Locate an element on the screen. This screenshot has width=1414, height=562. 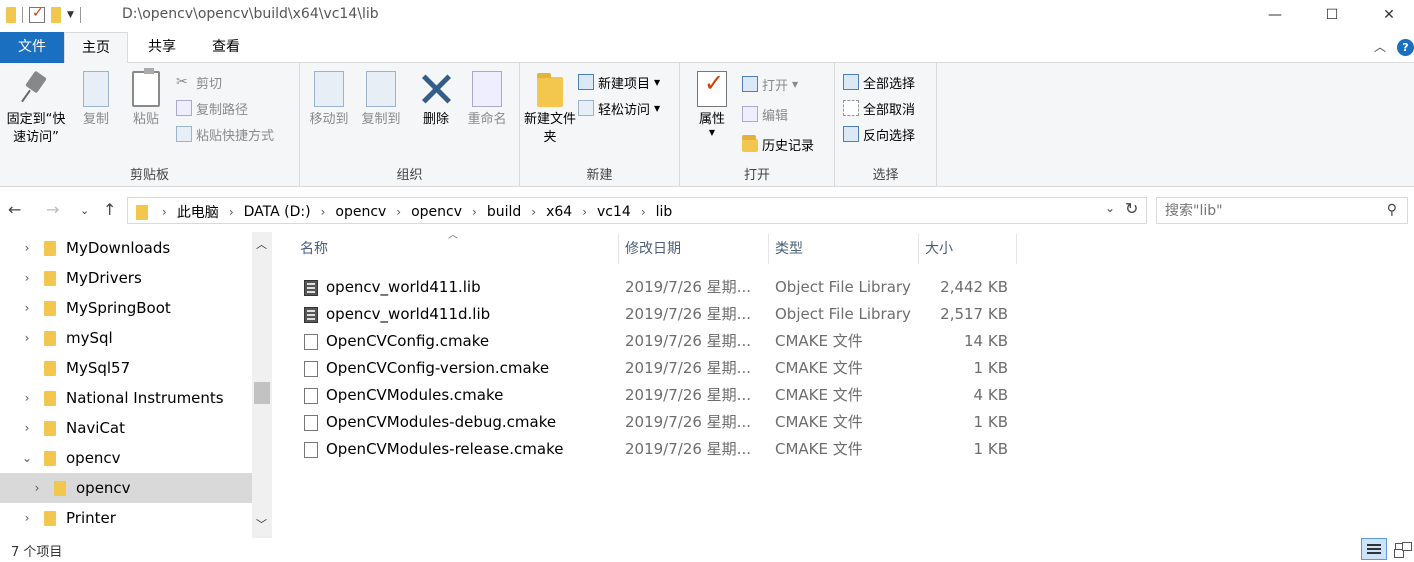
new-folder-quick-icon is located at coordinates (56, 15).